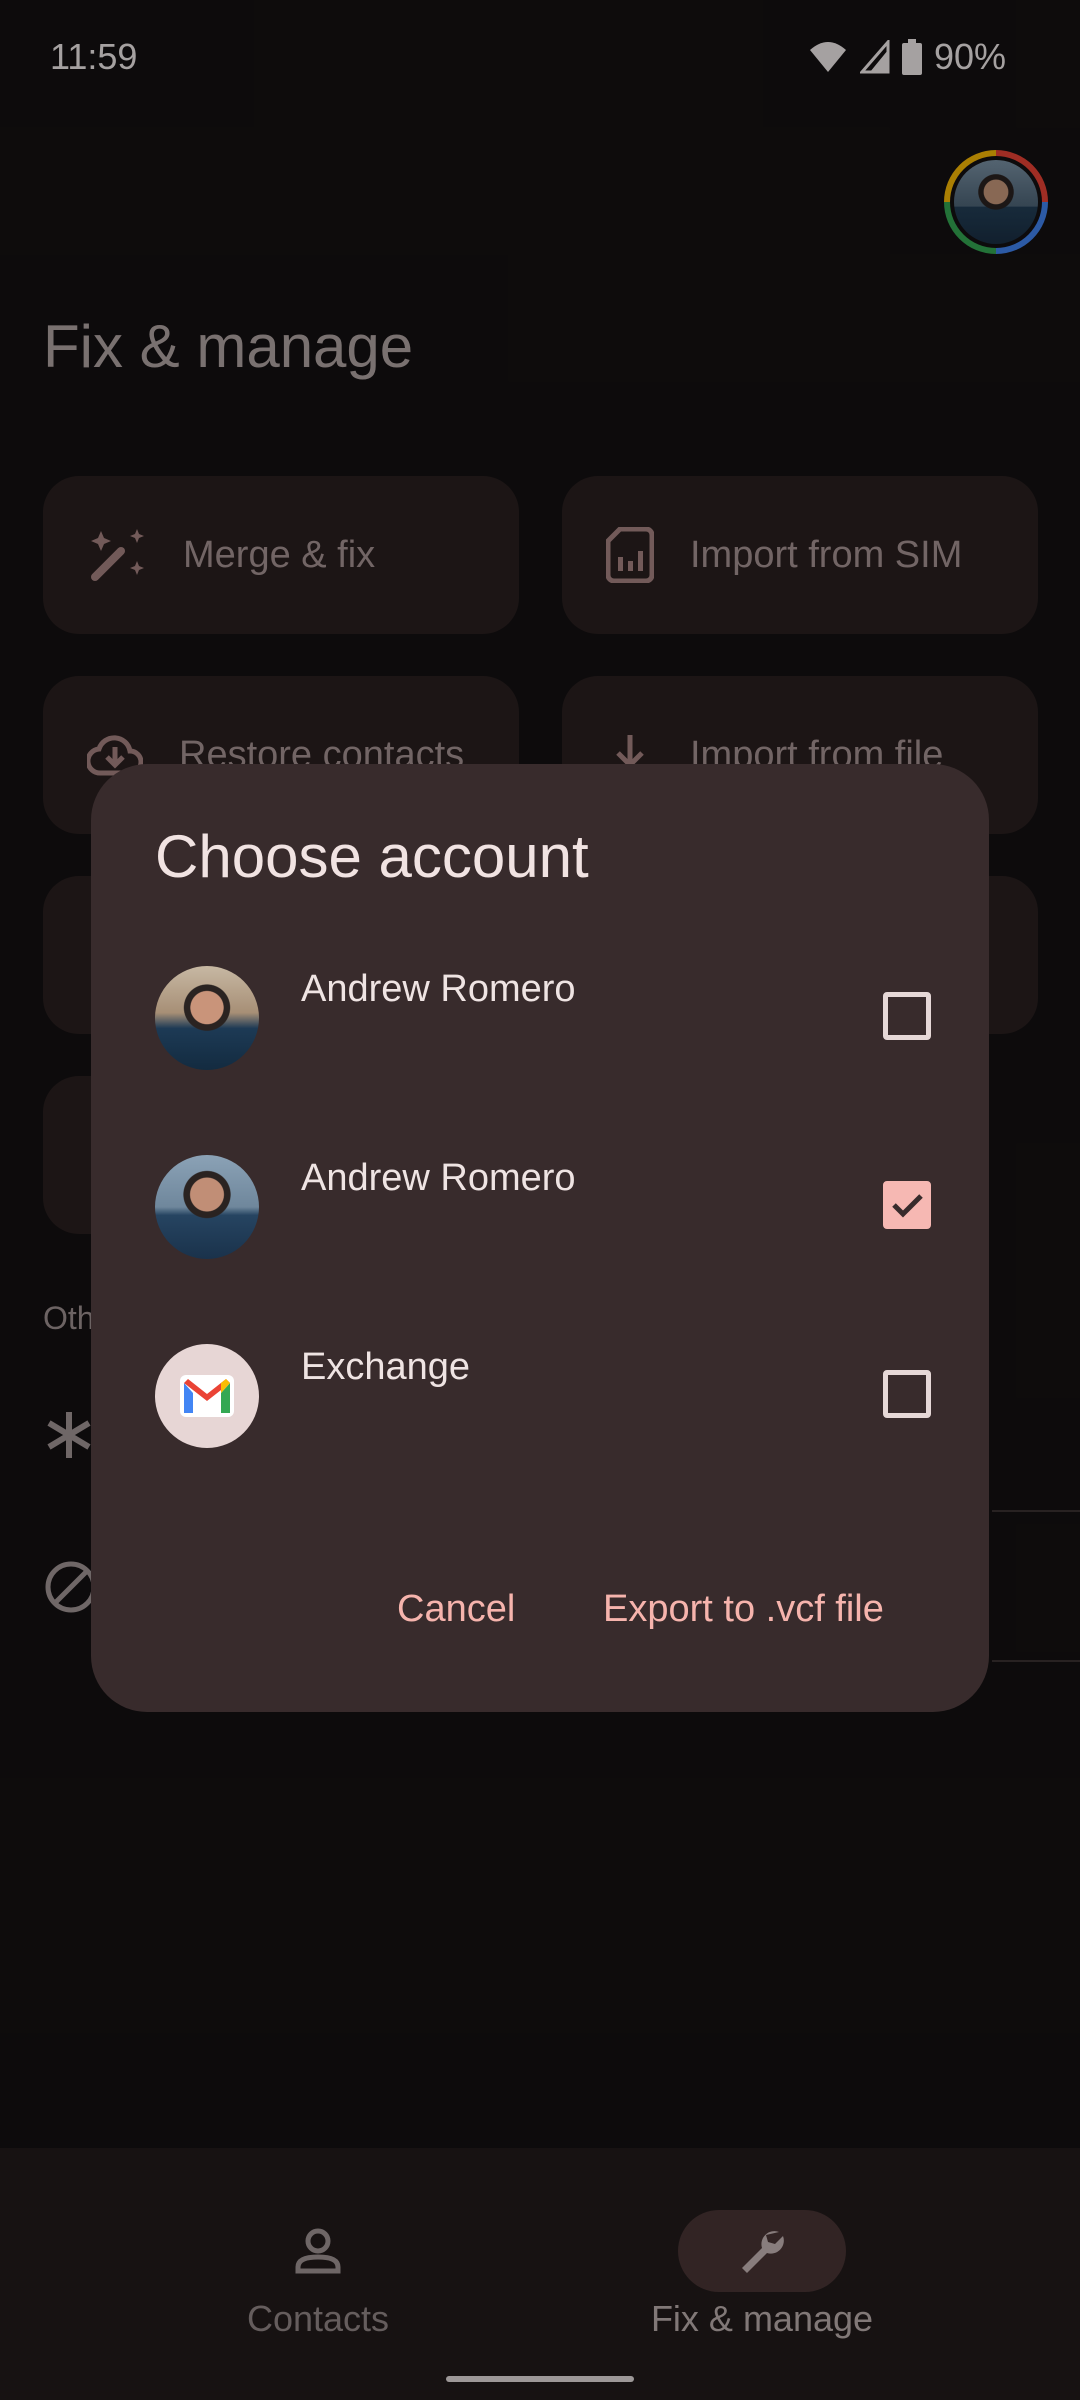 Image resolution: width=1080 pixels, height=2400 pixels. I want to click on checkmark-icon, so click(907, 1206).